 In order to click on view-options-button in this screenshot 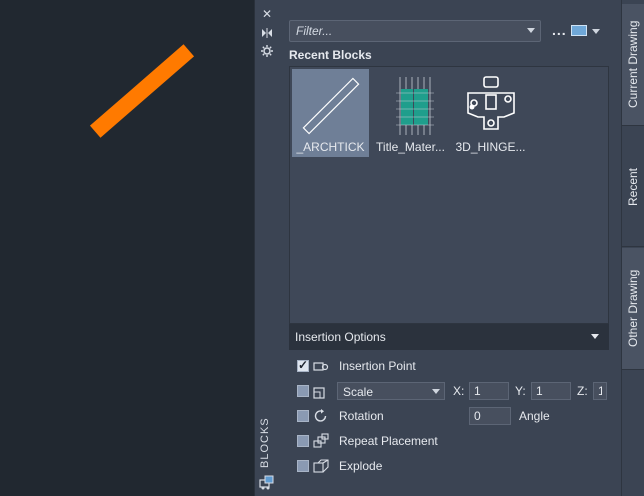, I will do `click(585, 32)`.